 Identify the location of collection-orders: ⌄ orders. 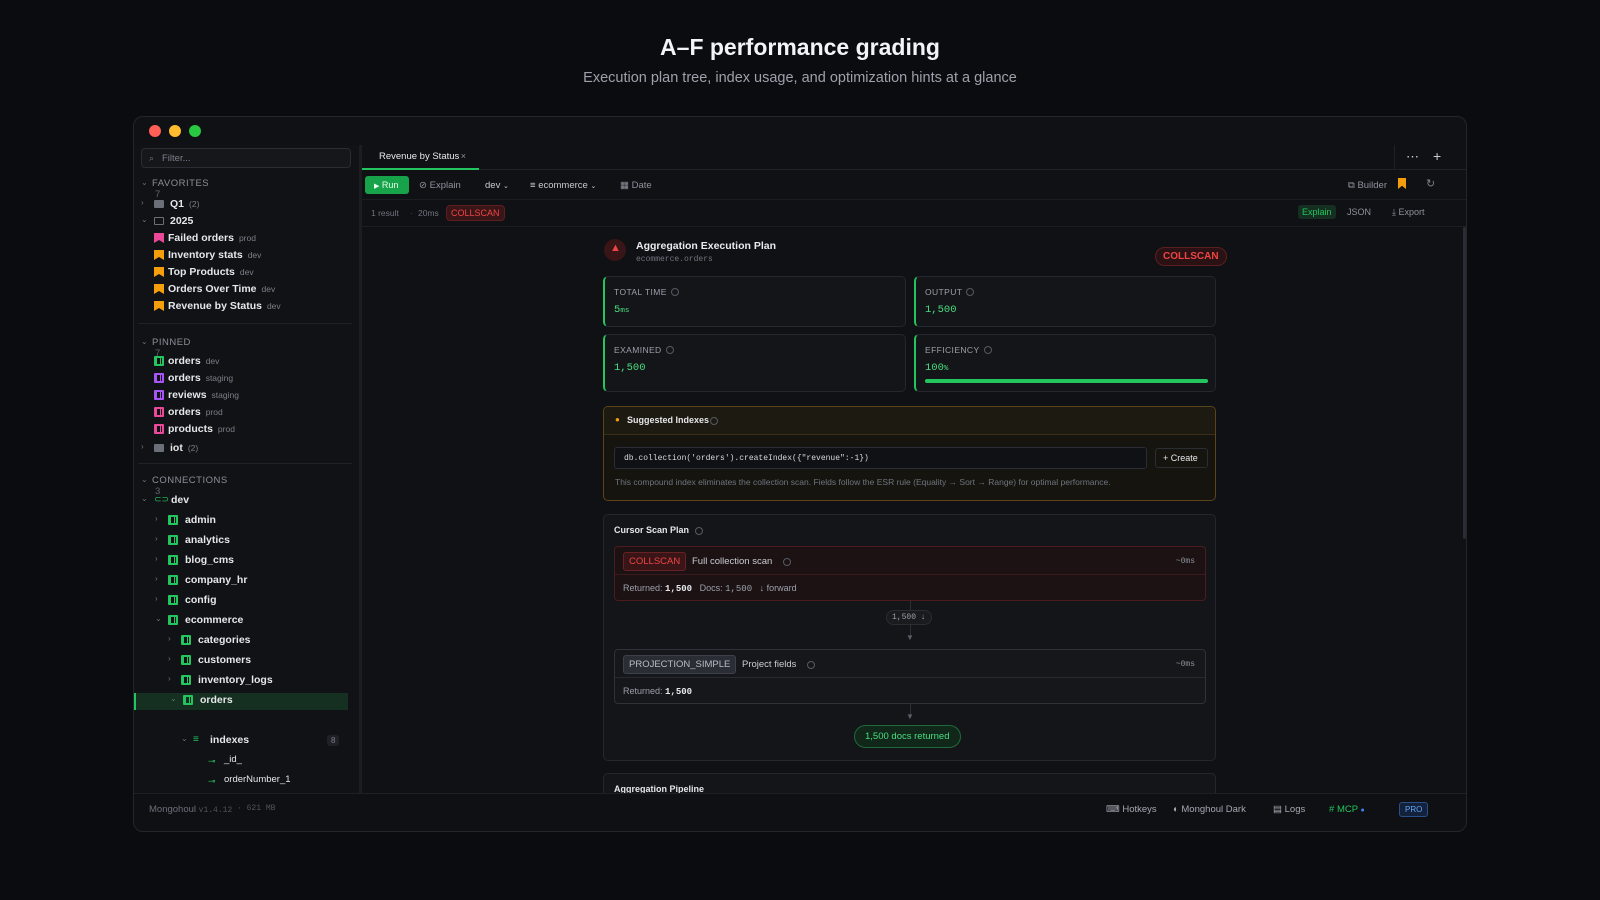
(241, 701).